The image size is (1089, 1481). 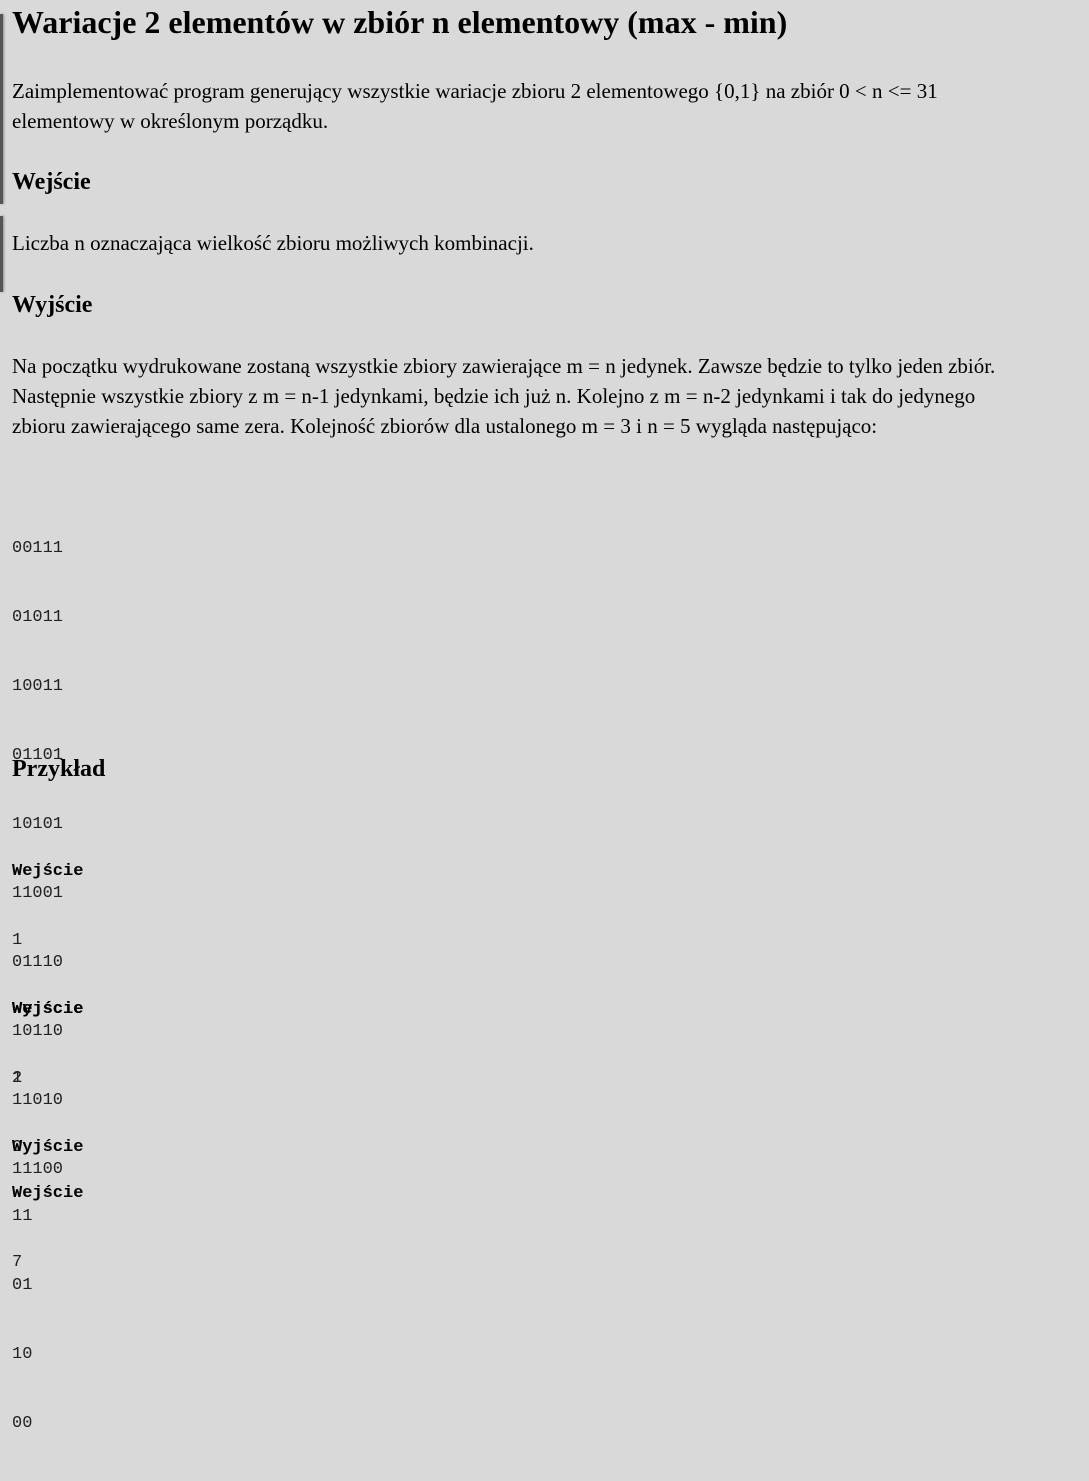 What do you see at coordinates (17, 1078) in the screenshot?
I see `example-input-line: 2` at bounding box center [17, 1078].